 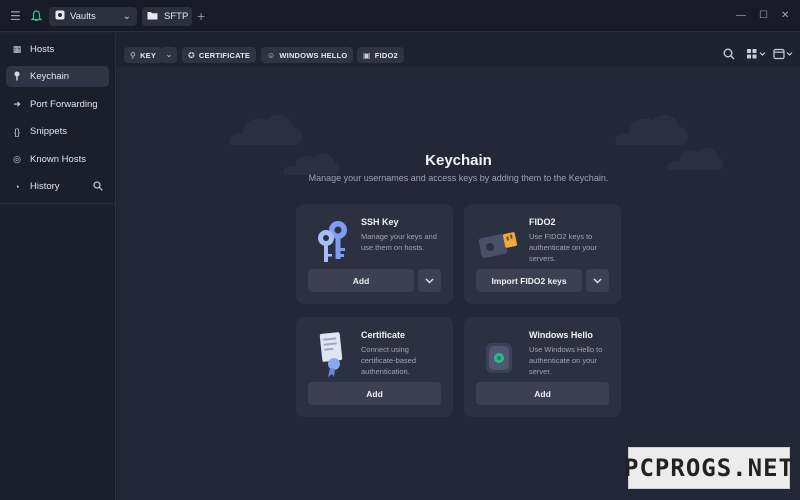 What do you see at coordinates (708, 468) in the screenshot?
I see `watermark-logo: PCPROGS.NET` at bounding box center [708, 468].